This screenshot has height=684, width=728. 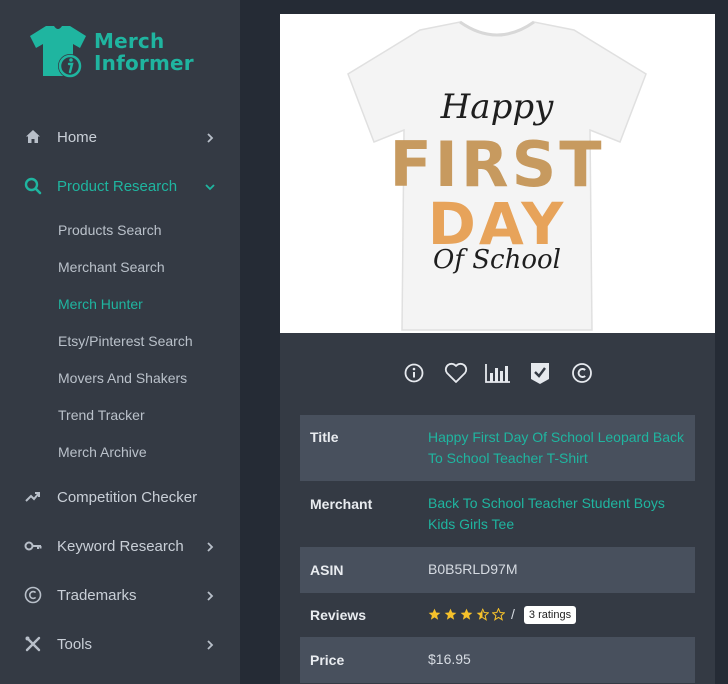 I want to click on nav-trademarks: Trademarks, so click(x=120, y=595).